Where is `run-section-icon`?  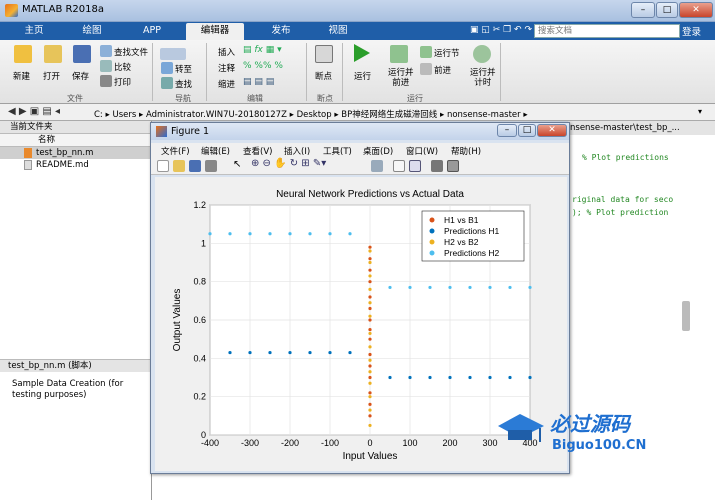 run-section-icon is located at coordinates (426, 52).